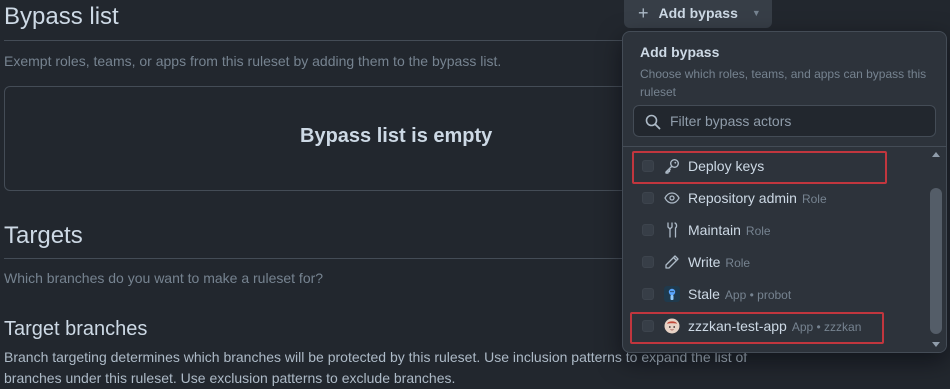 The width and height of the screenshot is (950, 389). I want to click on list-item-write: Write Role, so click(775, 262).